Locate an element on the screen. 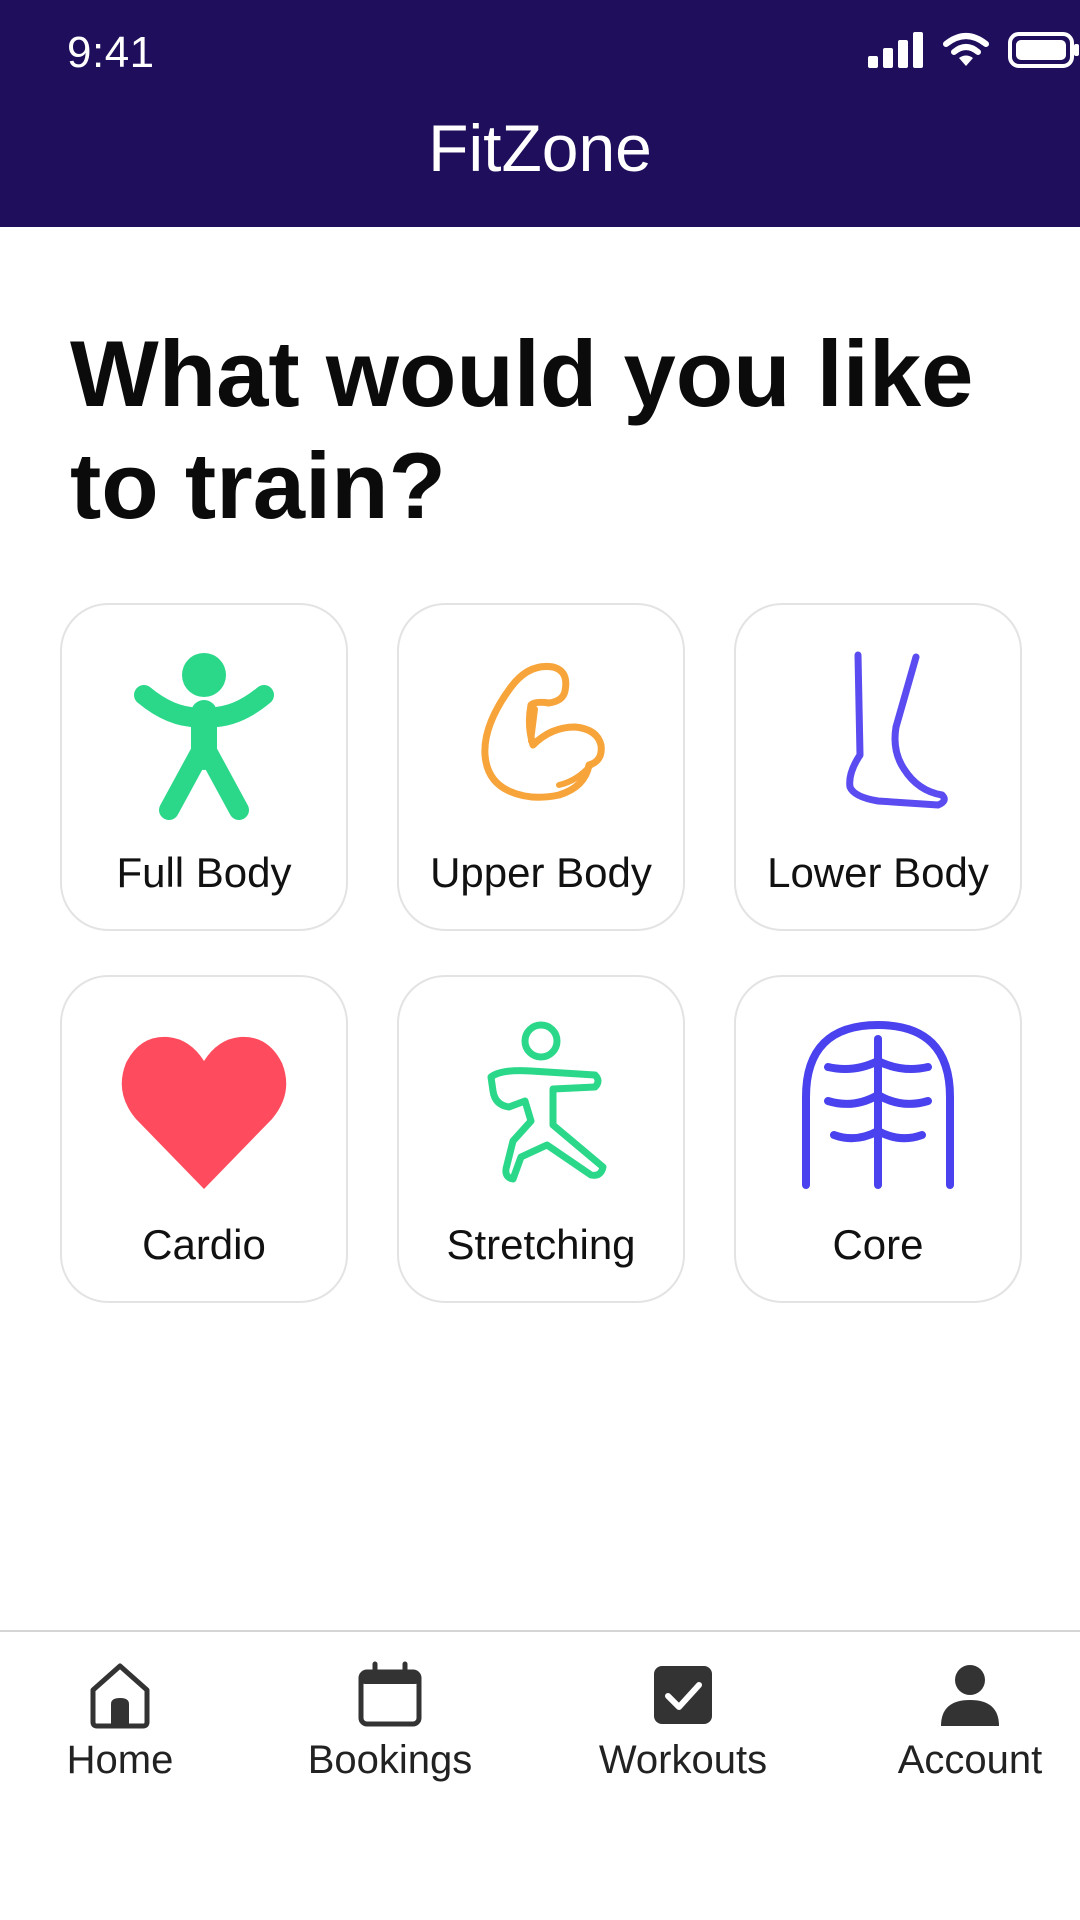 The width and height of the screenshot is (1080, 1920). home-icon is located at coordinates (120, 1695).